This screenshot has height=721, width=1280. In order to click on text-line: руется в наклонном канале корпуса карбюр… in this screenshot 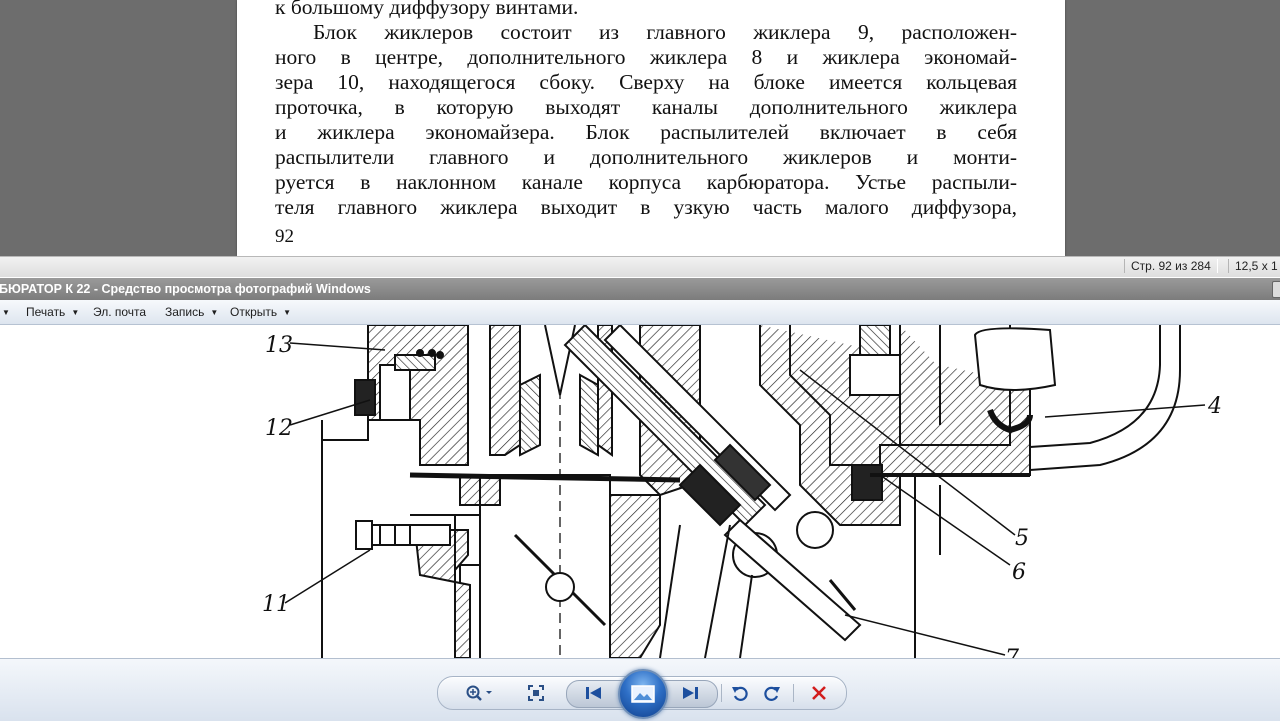, I will do `click(646, 182)`.